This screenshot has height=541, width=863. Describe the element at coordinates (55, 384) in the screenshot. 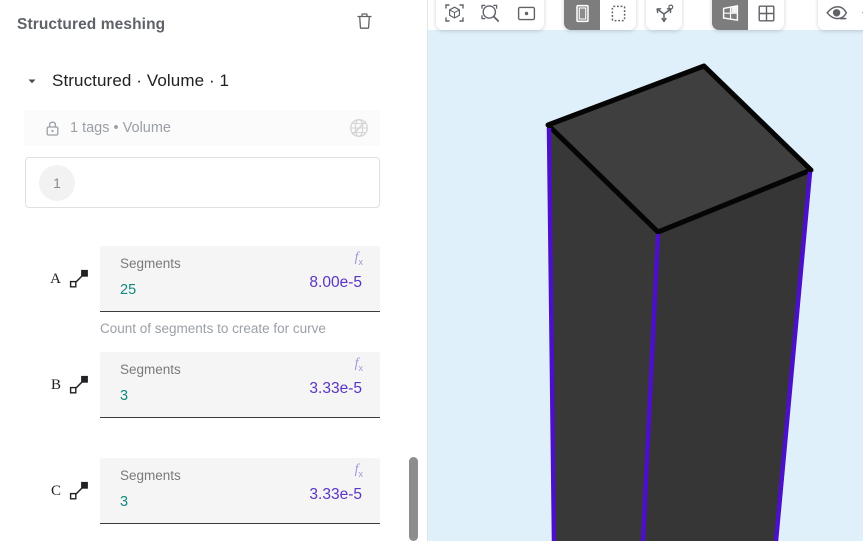

I see `param-b-letter: B` at that location.